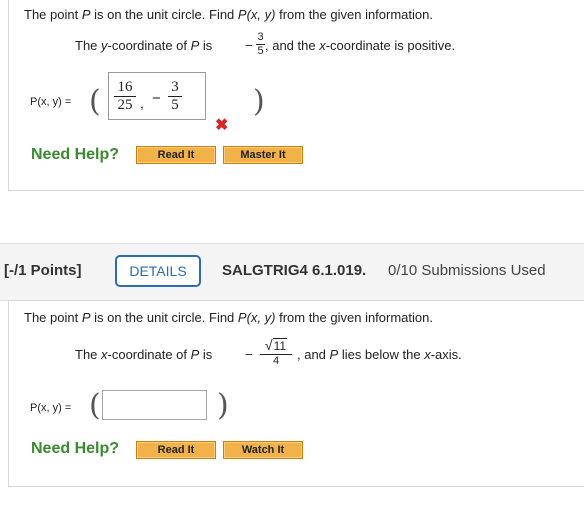 This screenshot has height=514, width=584. Describe the element at coordinates (164, 14) in the screenshot. I see `q1-prompt-text-2: is on the unit circle. Find` at that location.